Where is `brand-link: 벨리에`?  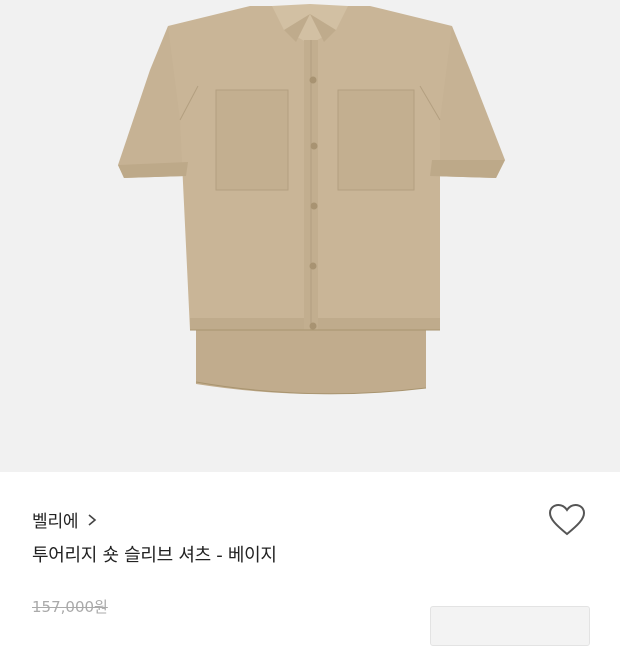 brand-link: 벨리에 is located at coordinates (65, 519).